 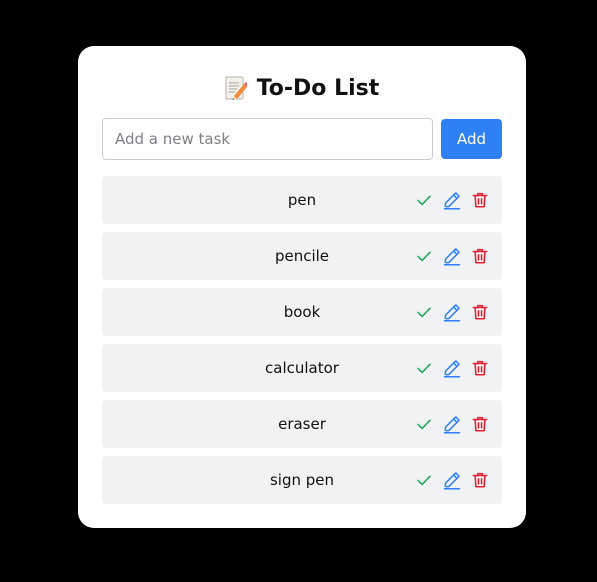 I want to click on memo-pencil-icon, so click(x=237, y=88).